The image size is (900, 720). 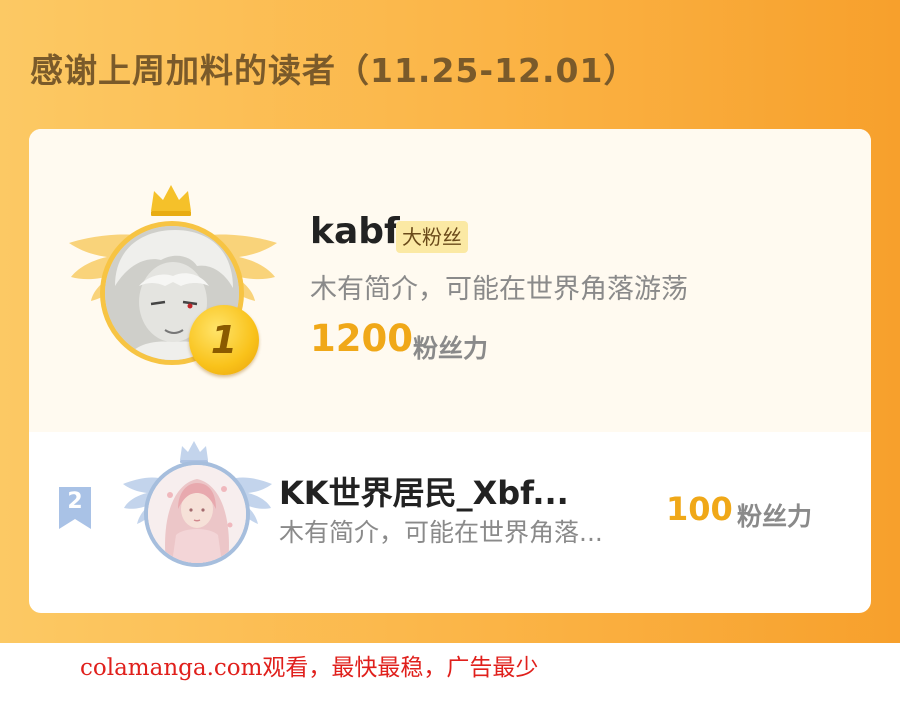 I want to click on site-watermark: colamanga.com观看，最快最稳，广告最少, so click(x=309, y=668).